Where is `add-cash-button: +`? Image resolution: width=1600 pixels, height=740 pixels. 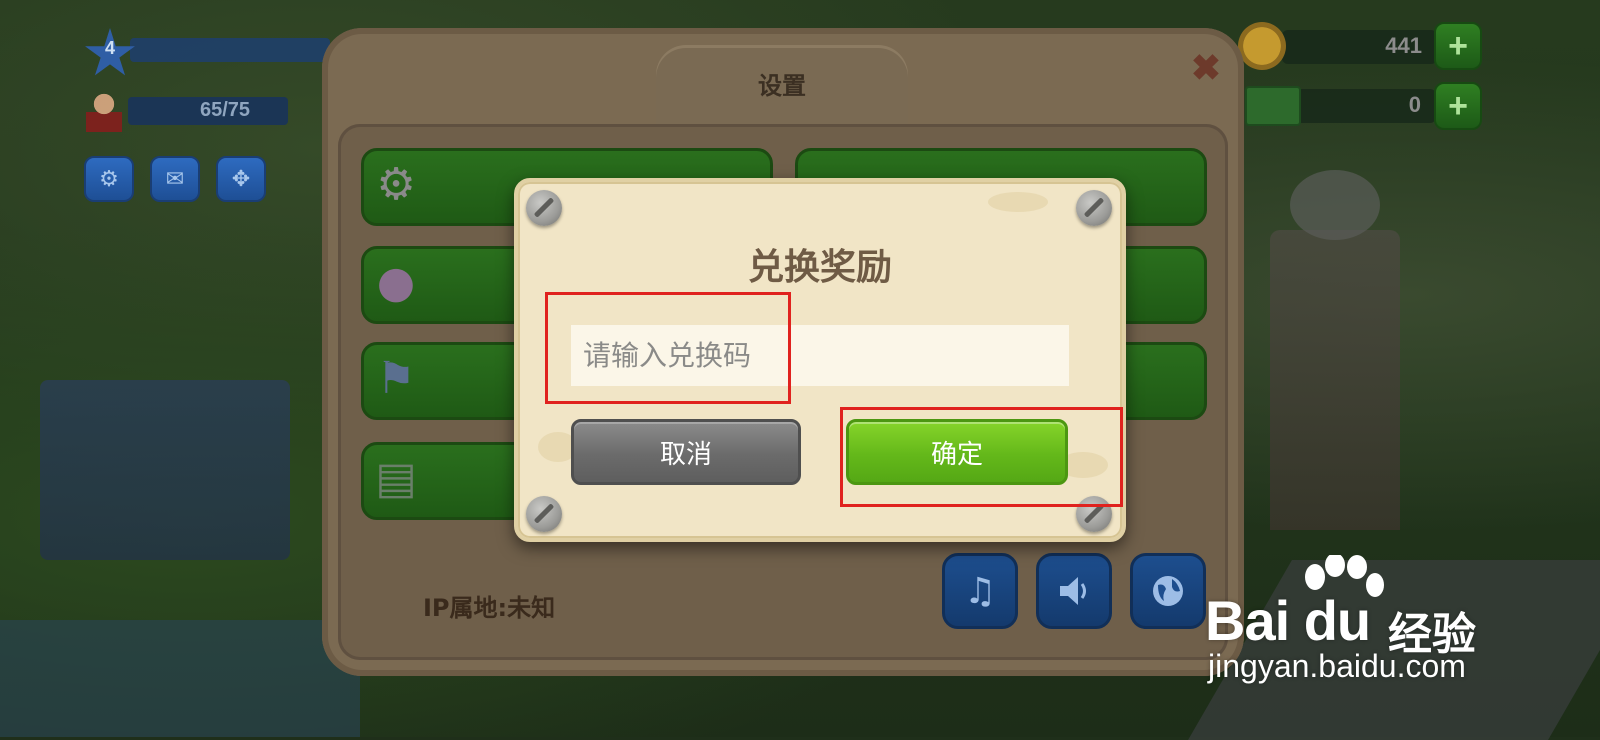
add-cash-button: + is located at coordinates (1458, 106).